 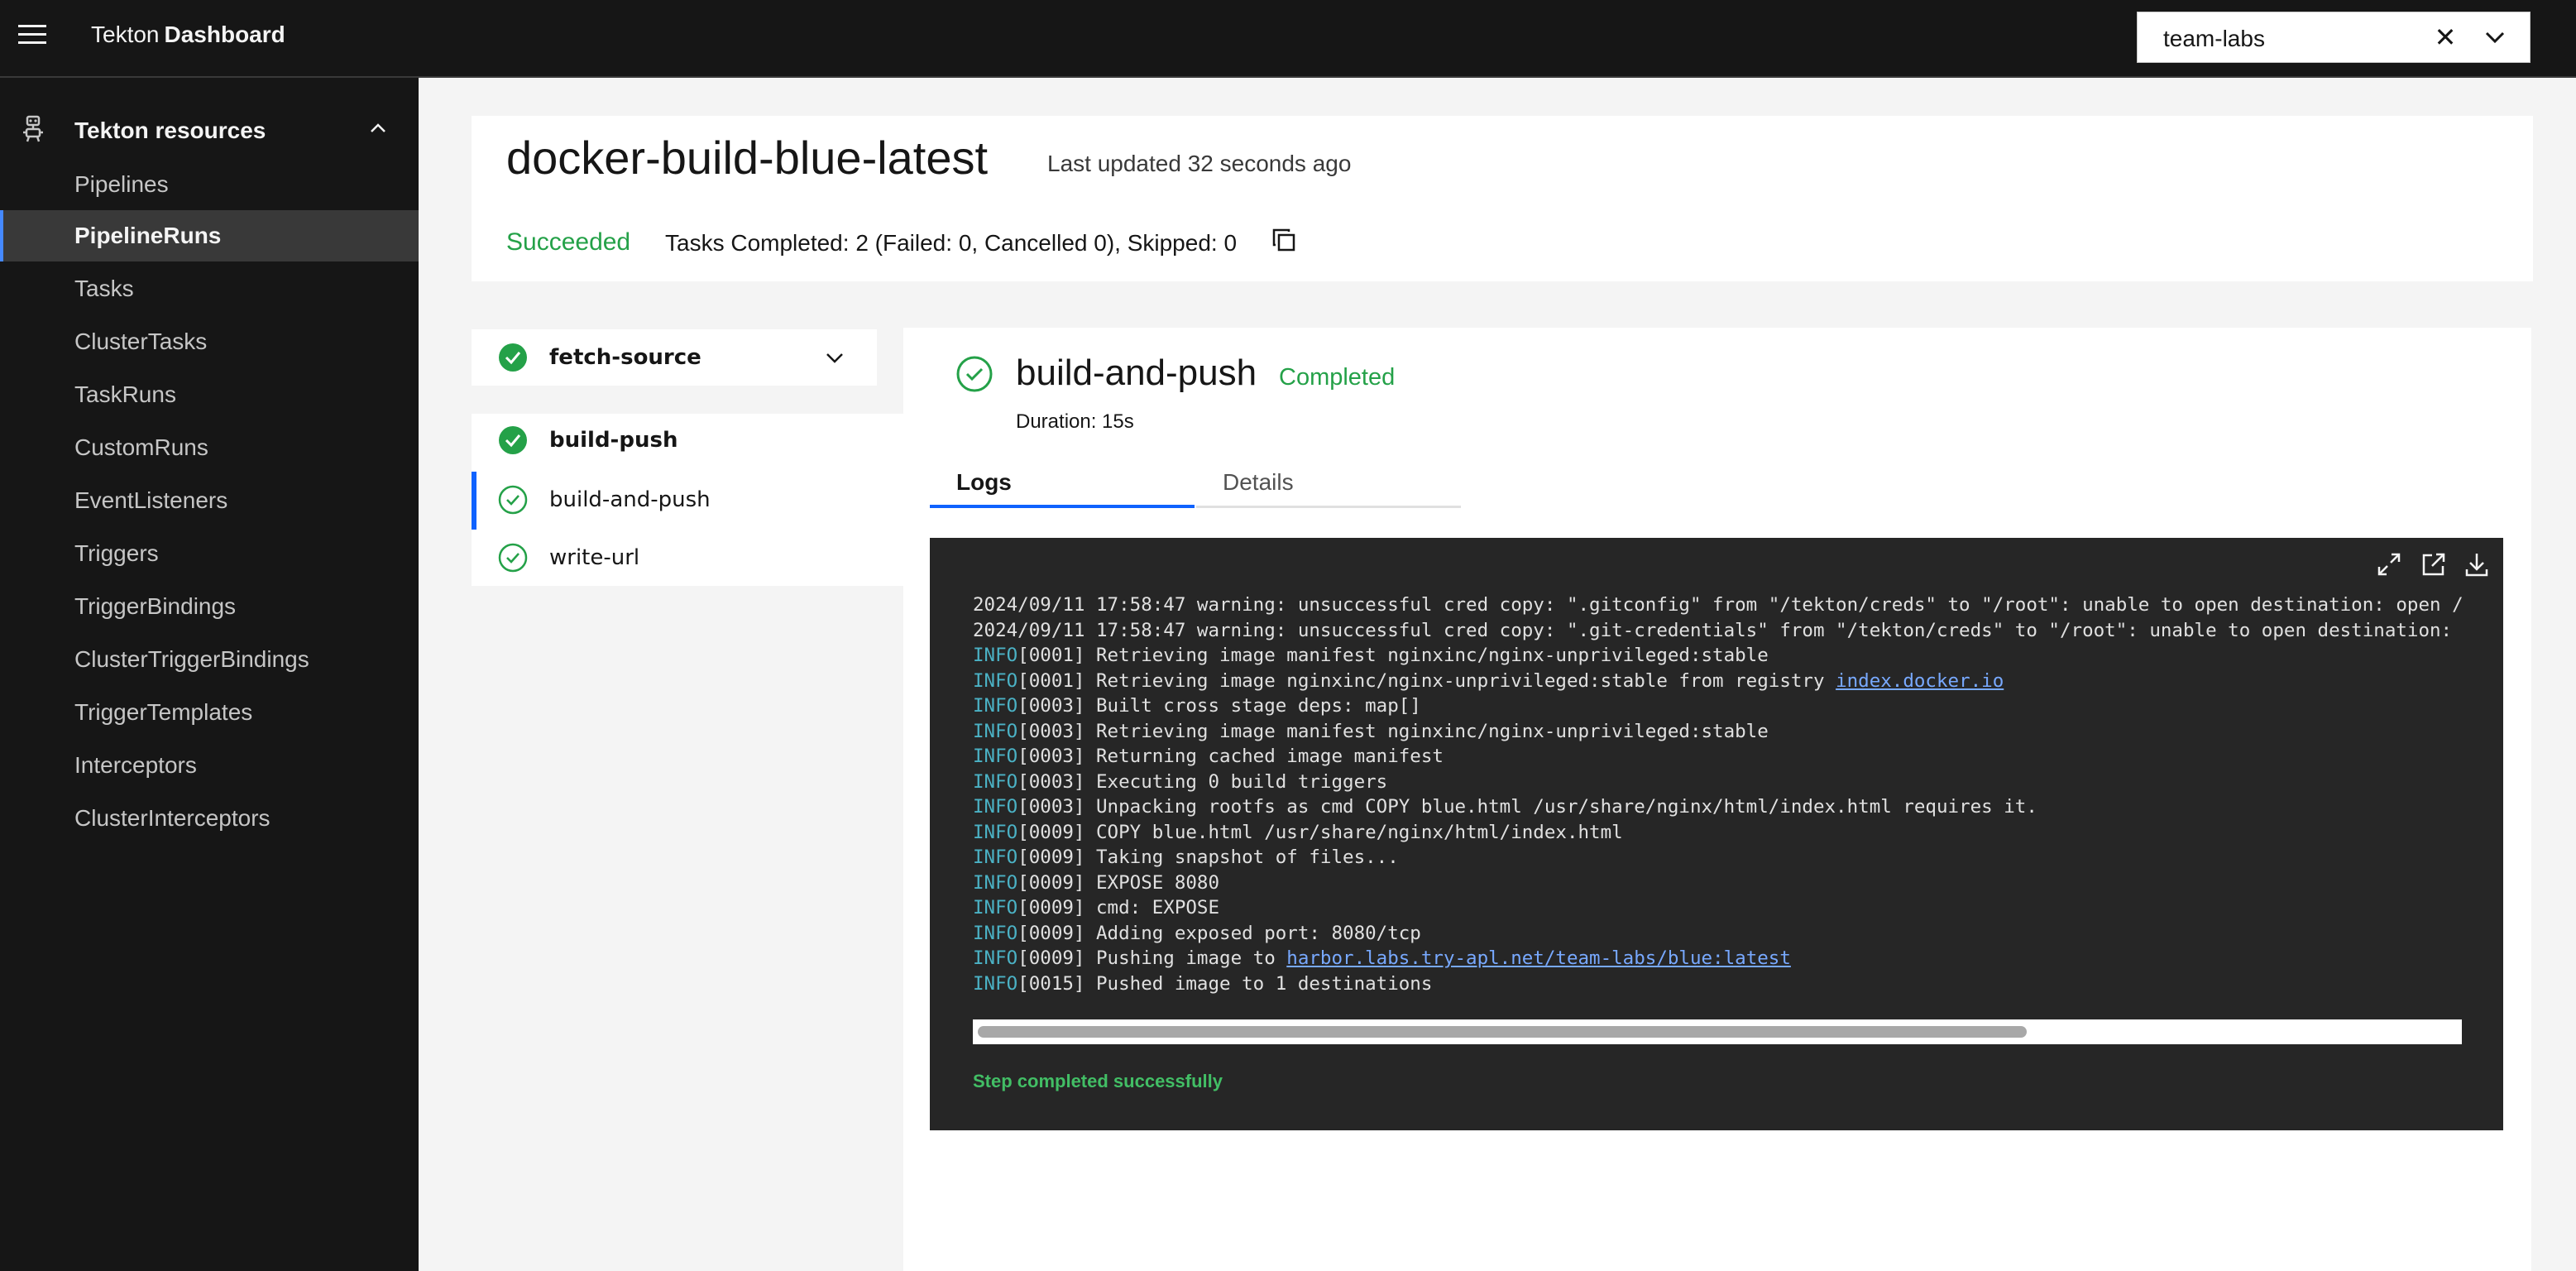 I want to click on sidebar-item-clustertasks: ClusterTasks, so click(x=209, y=341).